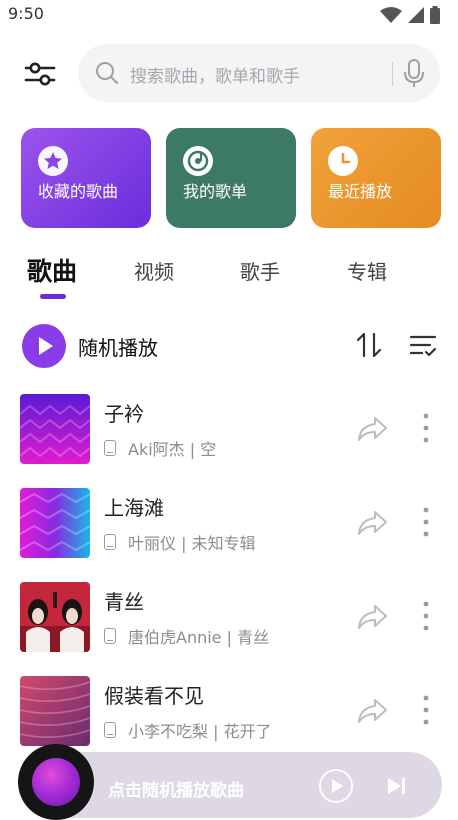 This screenshot has height=820, width=458. I want to click on player-disc, so click(56, 782).